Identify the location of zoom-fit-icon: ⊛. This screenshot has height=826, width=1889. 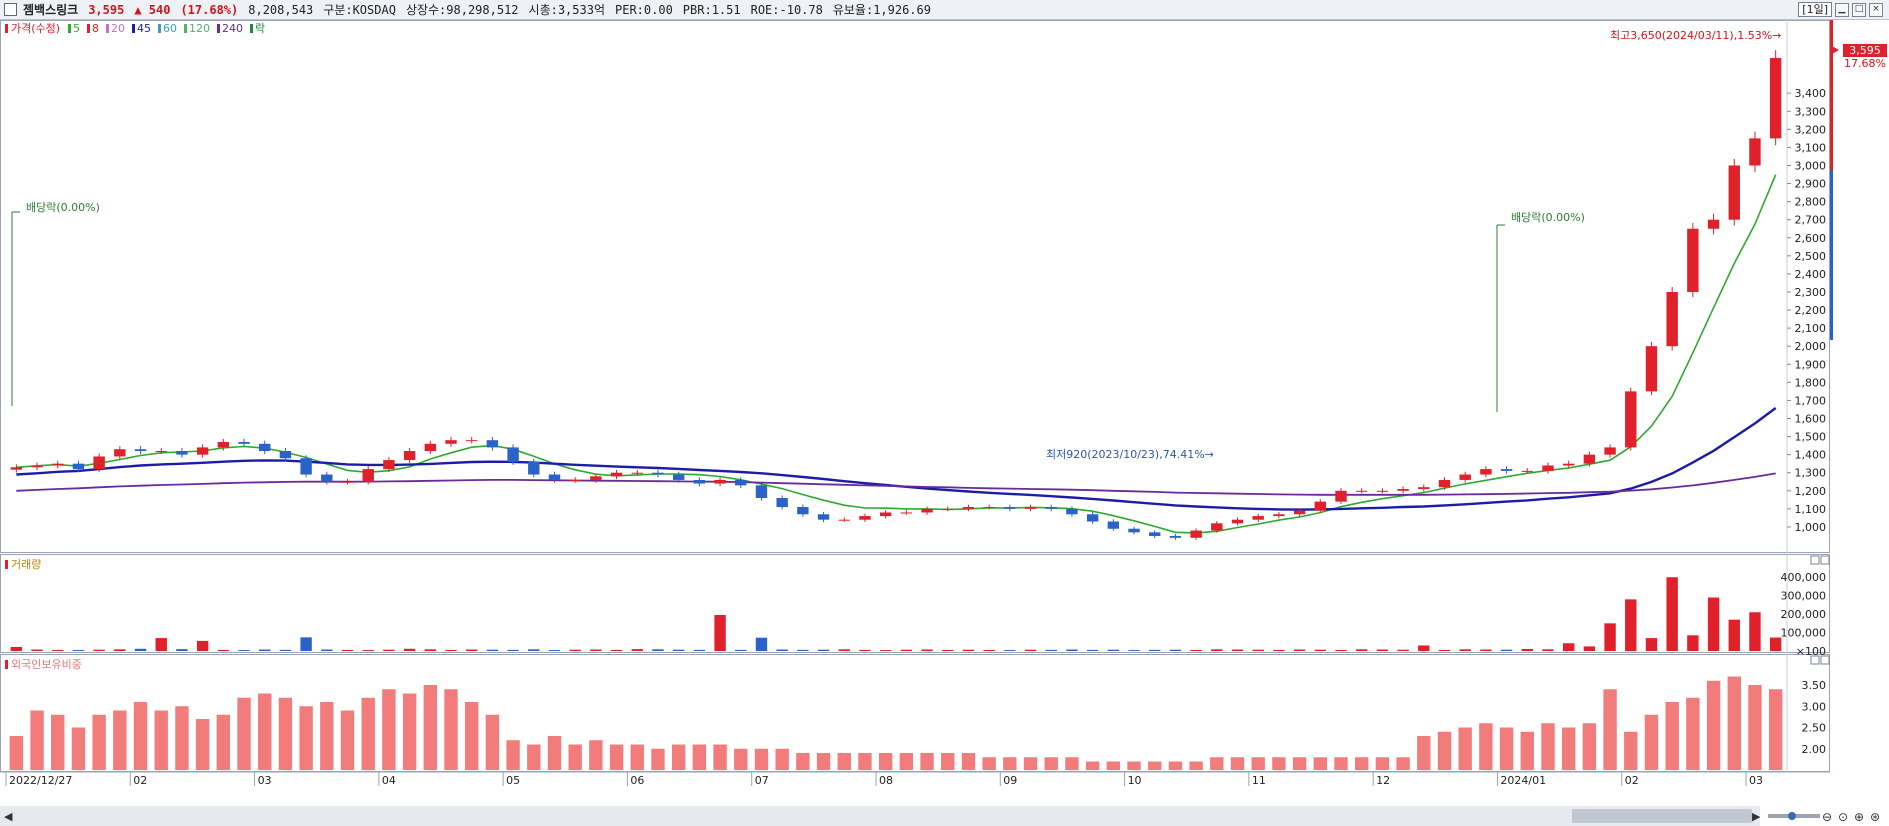
(1875, 817).